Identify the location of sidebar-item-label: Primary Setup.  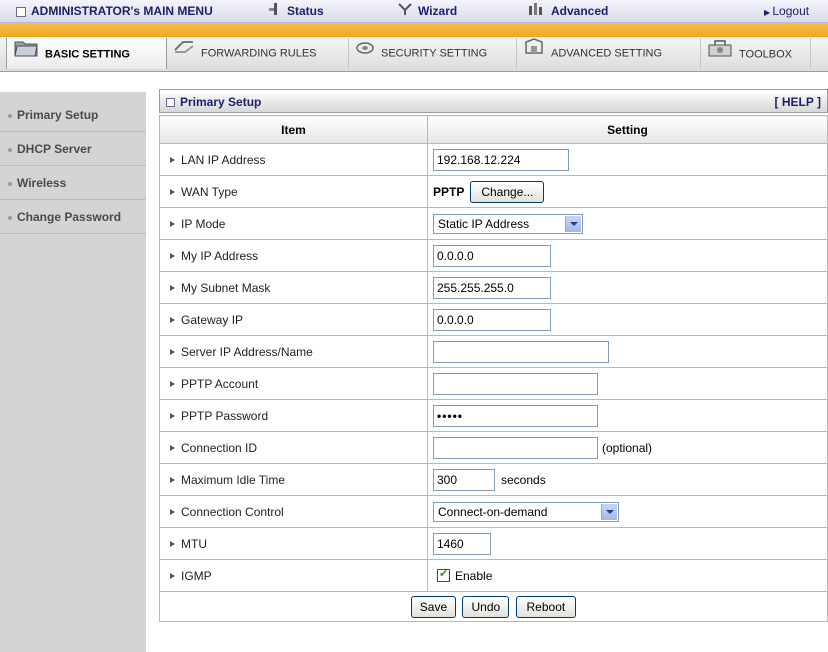
(58, 115).